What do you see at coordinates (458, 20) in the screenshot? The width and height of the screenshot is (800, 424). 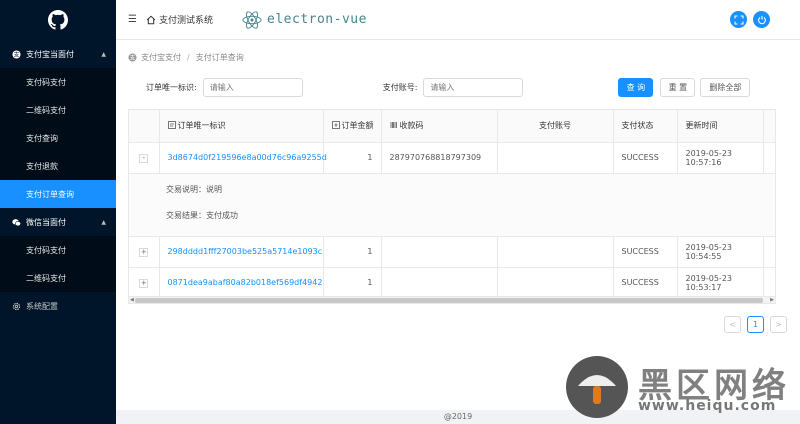 I see `header: ☰ 支付测试系统 electron-vue` at bounding box center [458, 20].